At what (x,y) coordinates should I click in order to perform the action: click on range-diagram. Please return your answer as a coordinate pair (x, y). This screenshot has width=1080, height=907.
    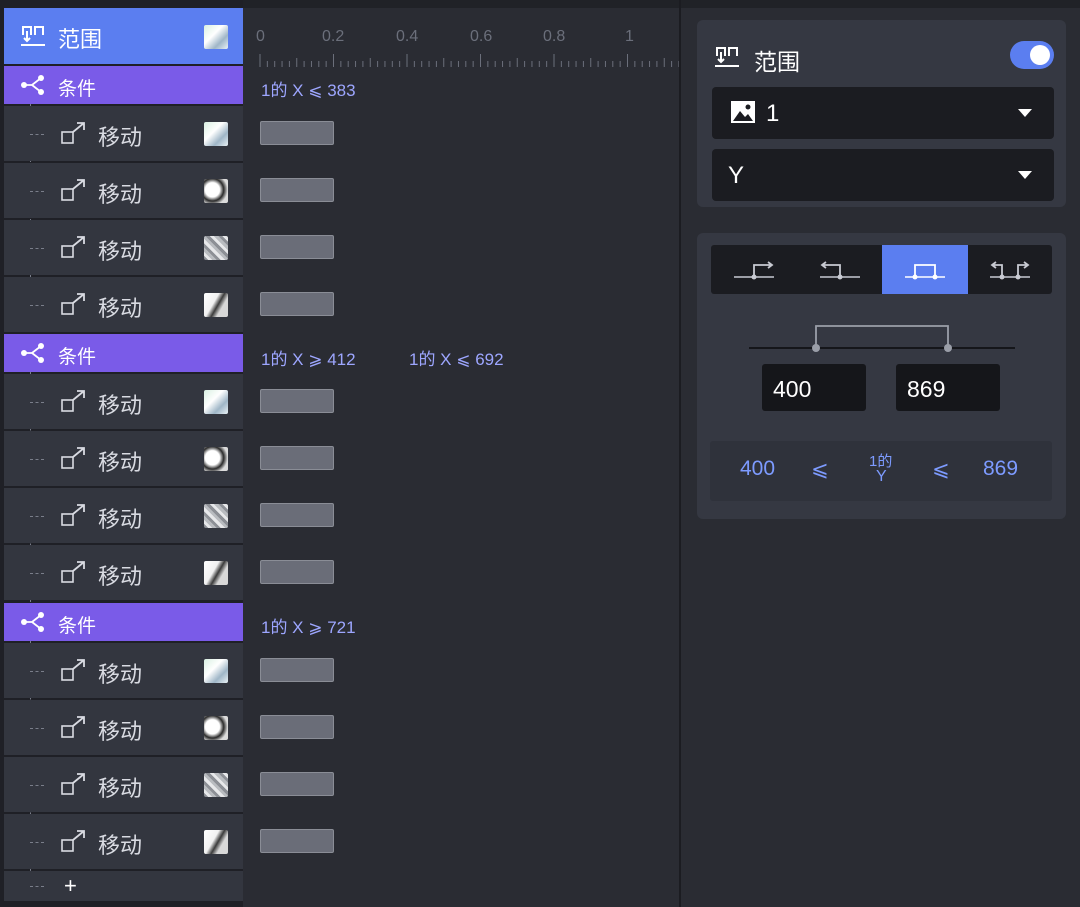
    Looking at the image, I should click on (882, 338).